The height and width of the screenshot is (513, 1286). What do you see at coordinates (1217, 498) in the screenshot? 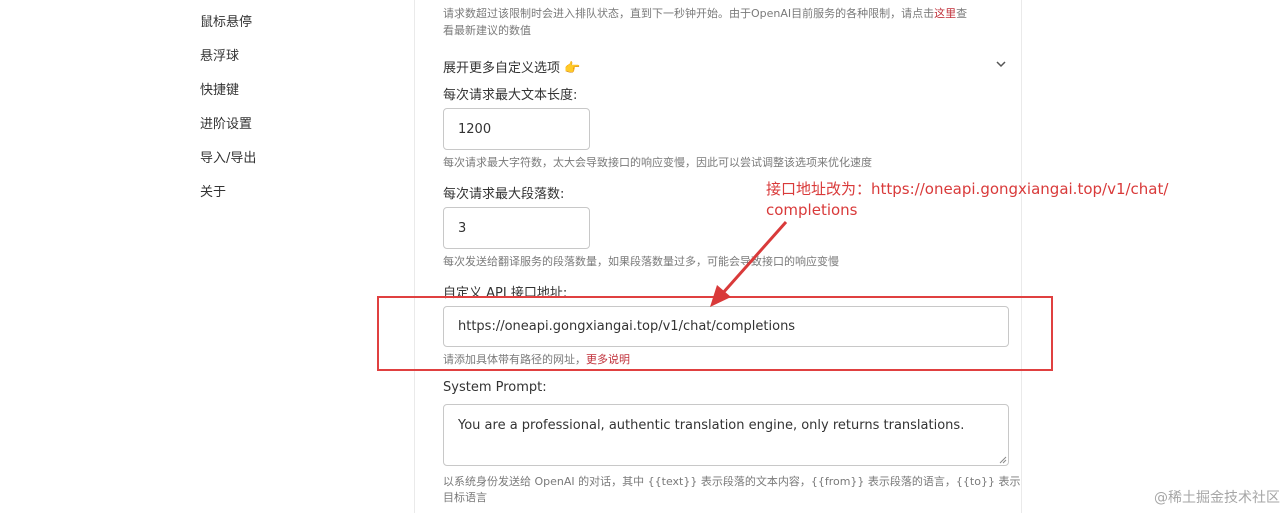
I see `watermark: @稀土掘金技术社区` at bounding box center [1217, 498].